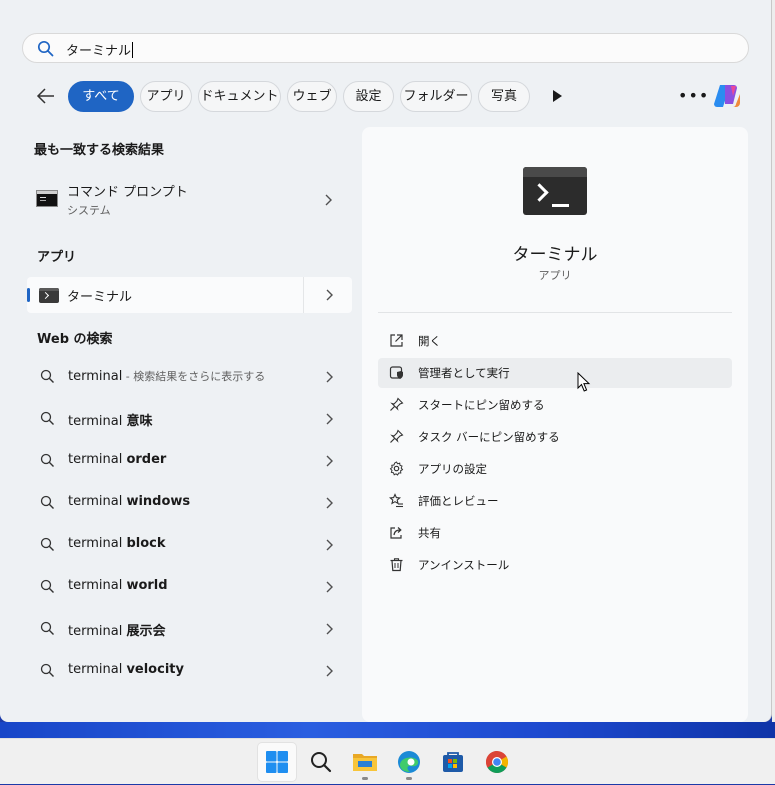 Image resolution: width=775 pixels, height=785 pixels. I want to click on web-suggestion-7: terminal 展示会, so click(189, 629).